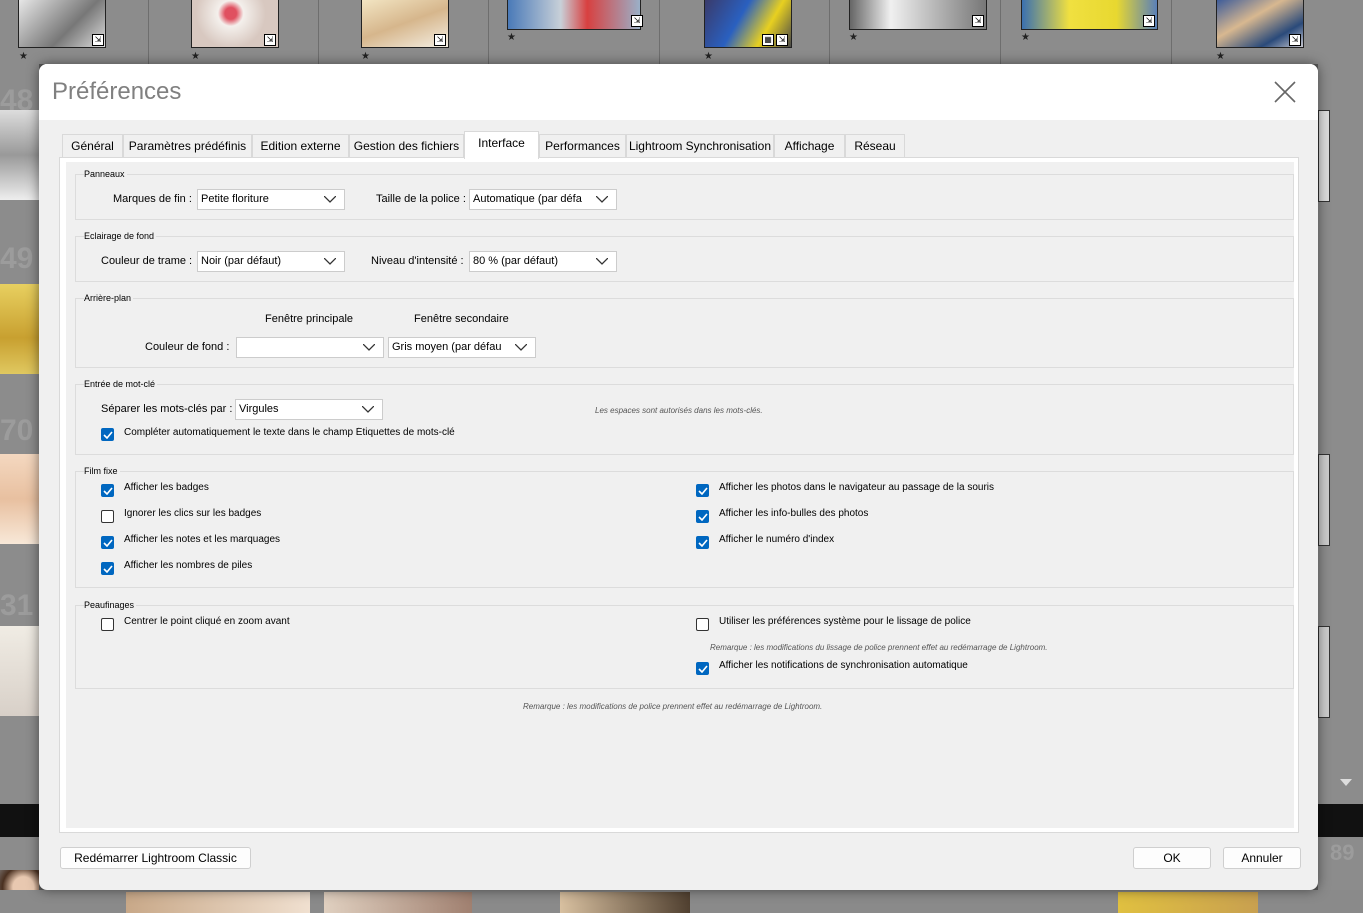  I want to click on autocomplete-checkbox, so click(107, 434).